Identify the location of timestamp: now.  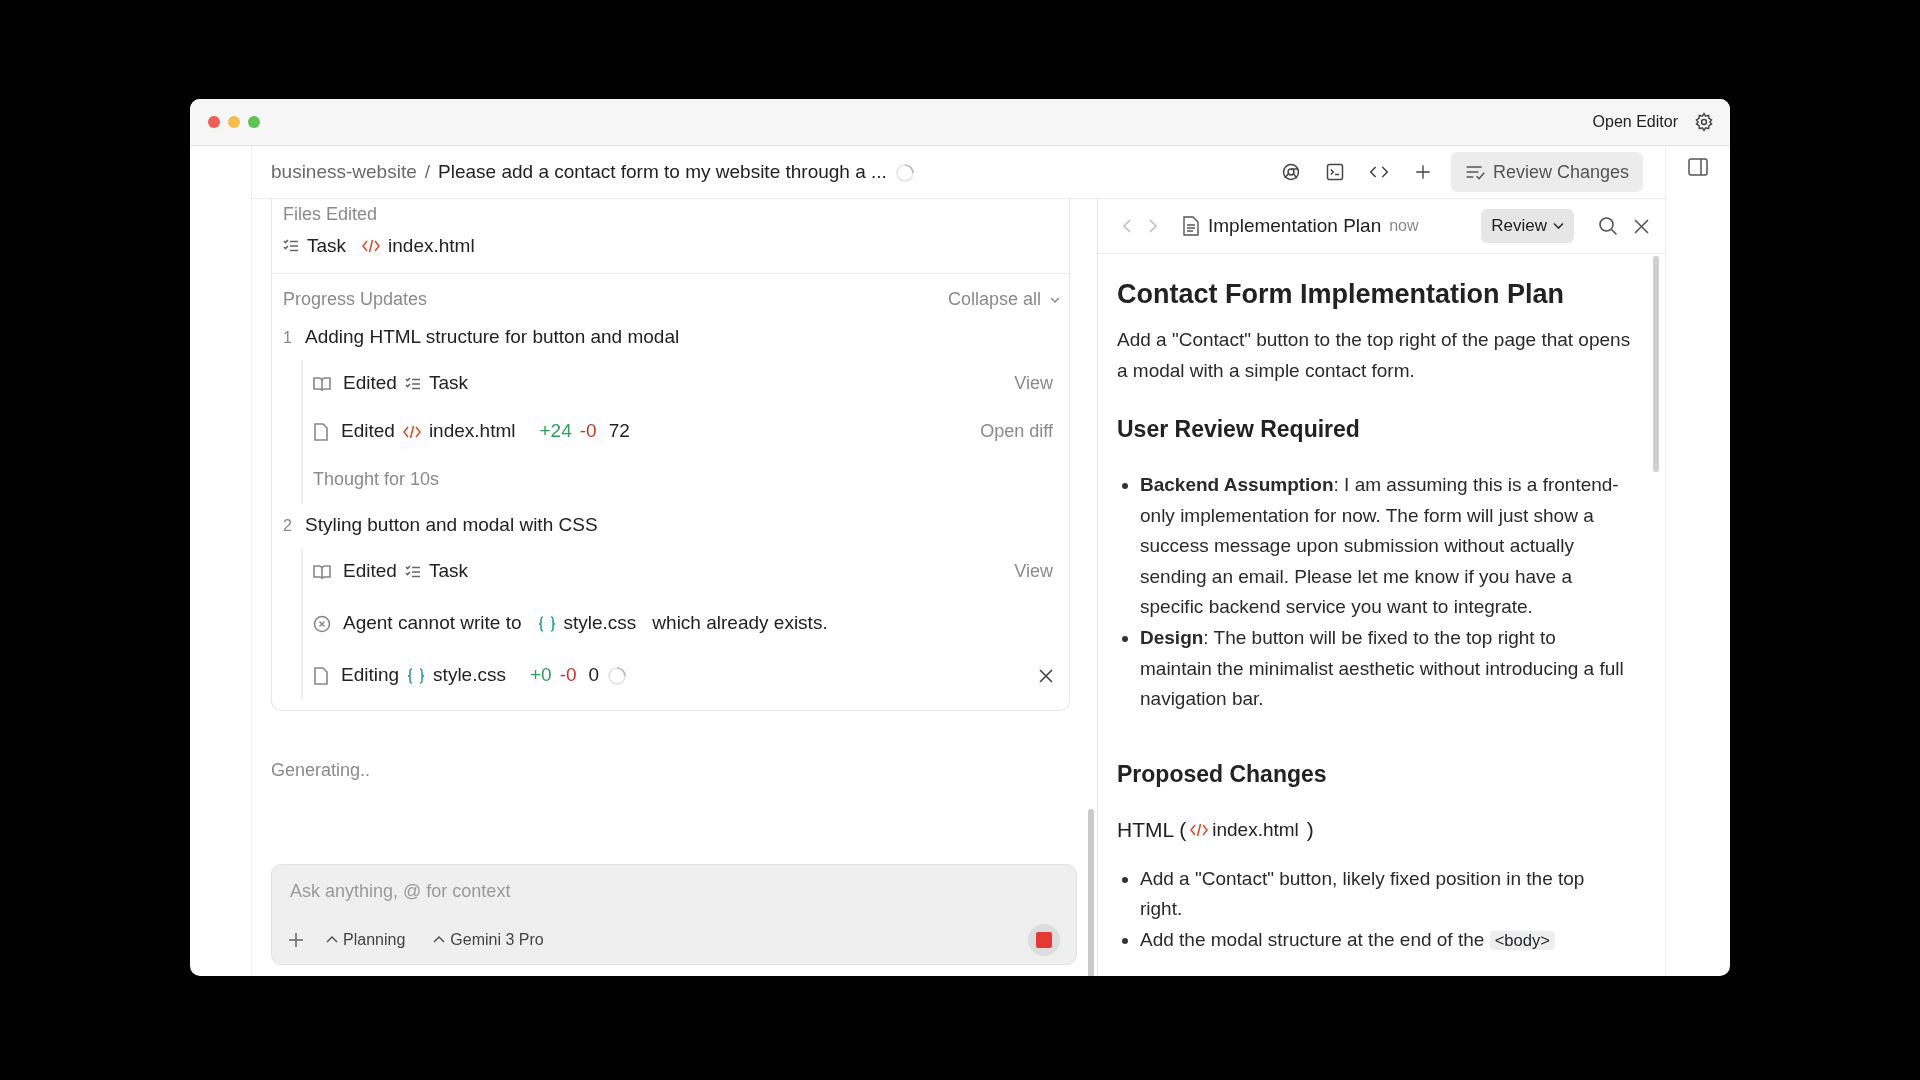
(1404, 226).